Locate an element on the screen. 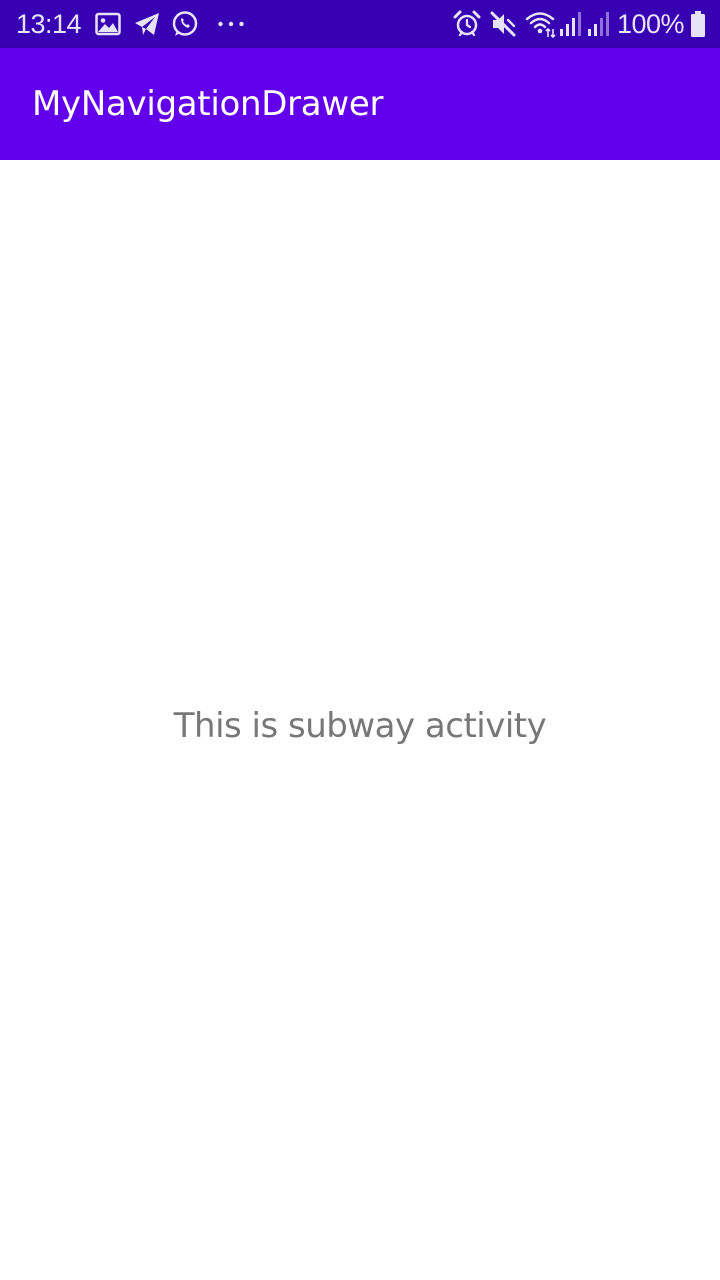  status-bar: 13:14 100% is located at coordinates (360, 24).